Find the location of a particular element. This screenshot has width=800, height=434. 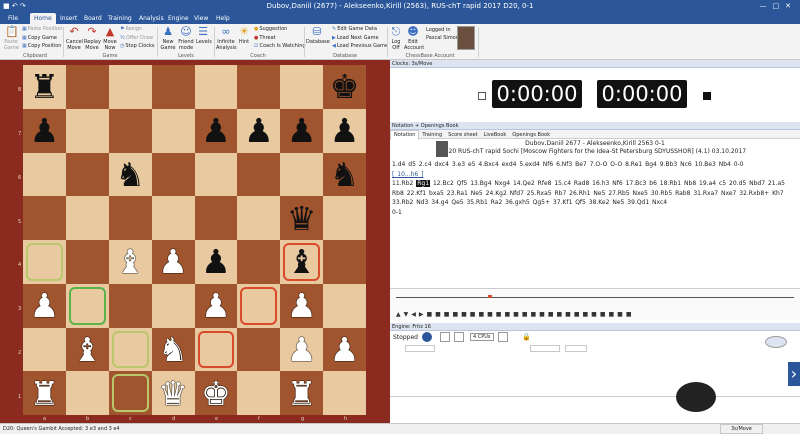

copy-position-button: ▦Copy Position is located at coordinates (41, 46).